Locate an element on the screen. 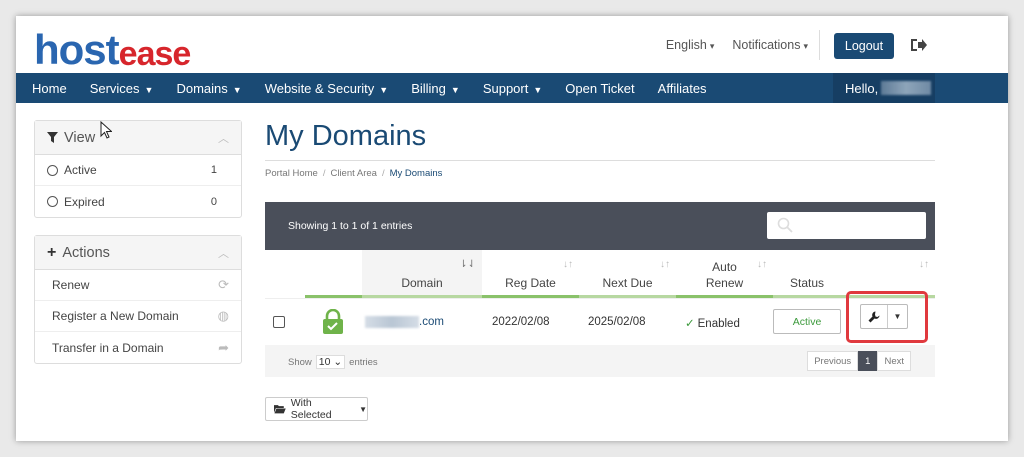  nav-billing: Billing ▼ is located at coordinates (435, 88).